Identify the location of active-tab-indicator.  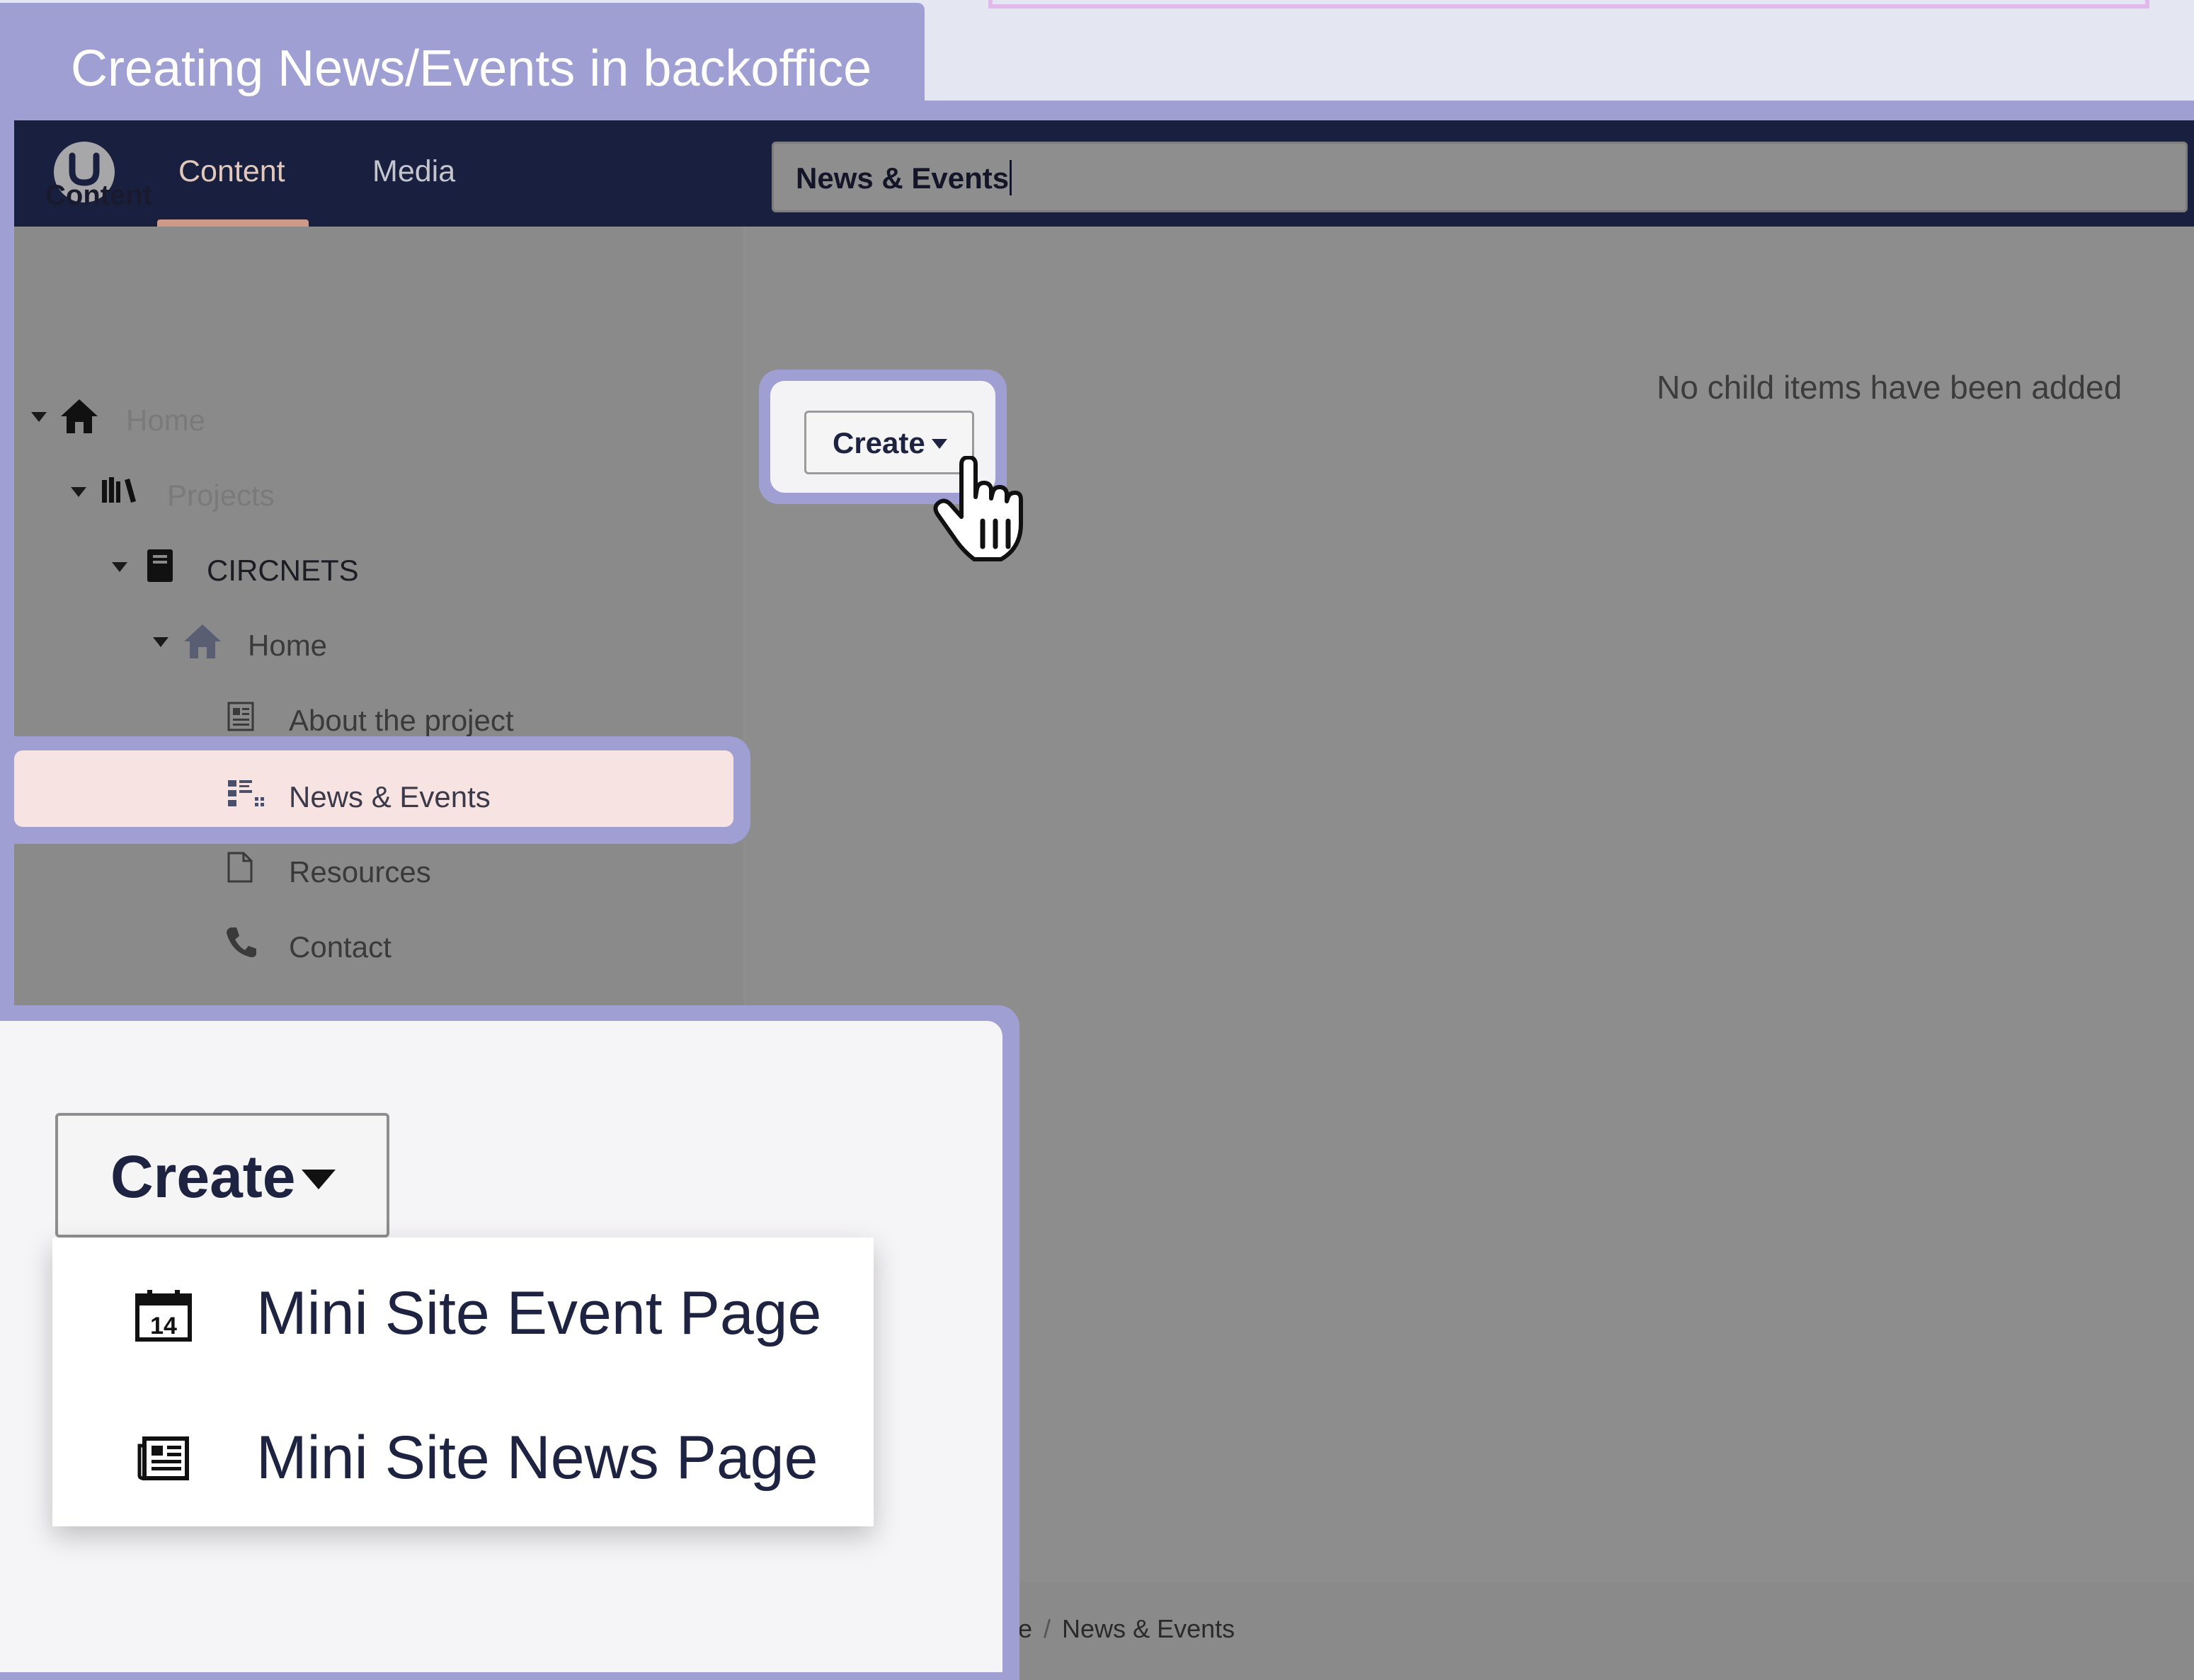
(233, 223).